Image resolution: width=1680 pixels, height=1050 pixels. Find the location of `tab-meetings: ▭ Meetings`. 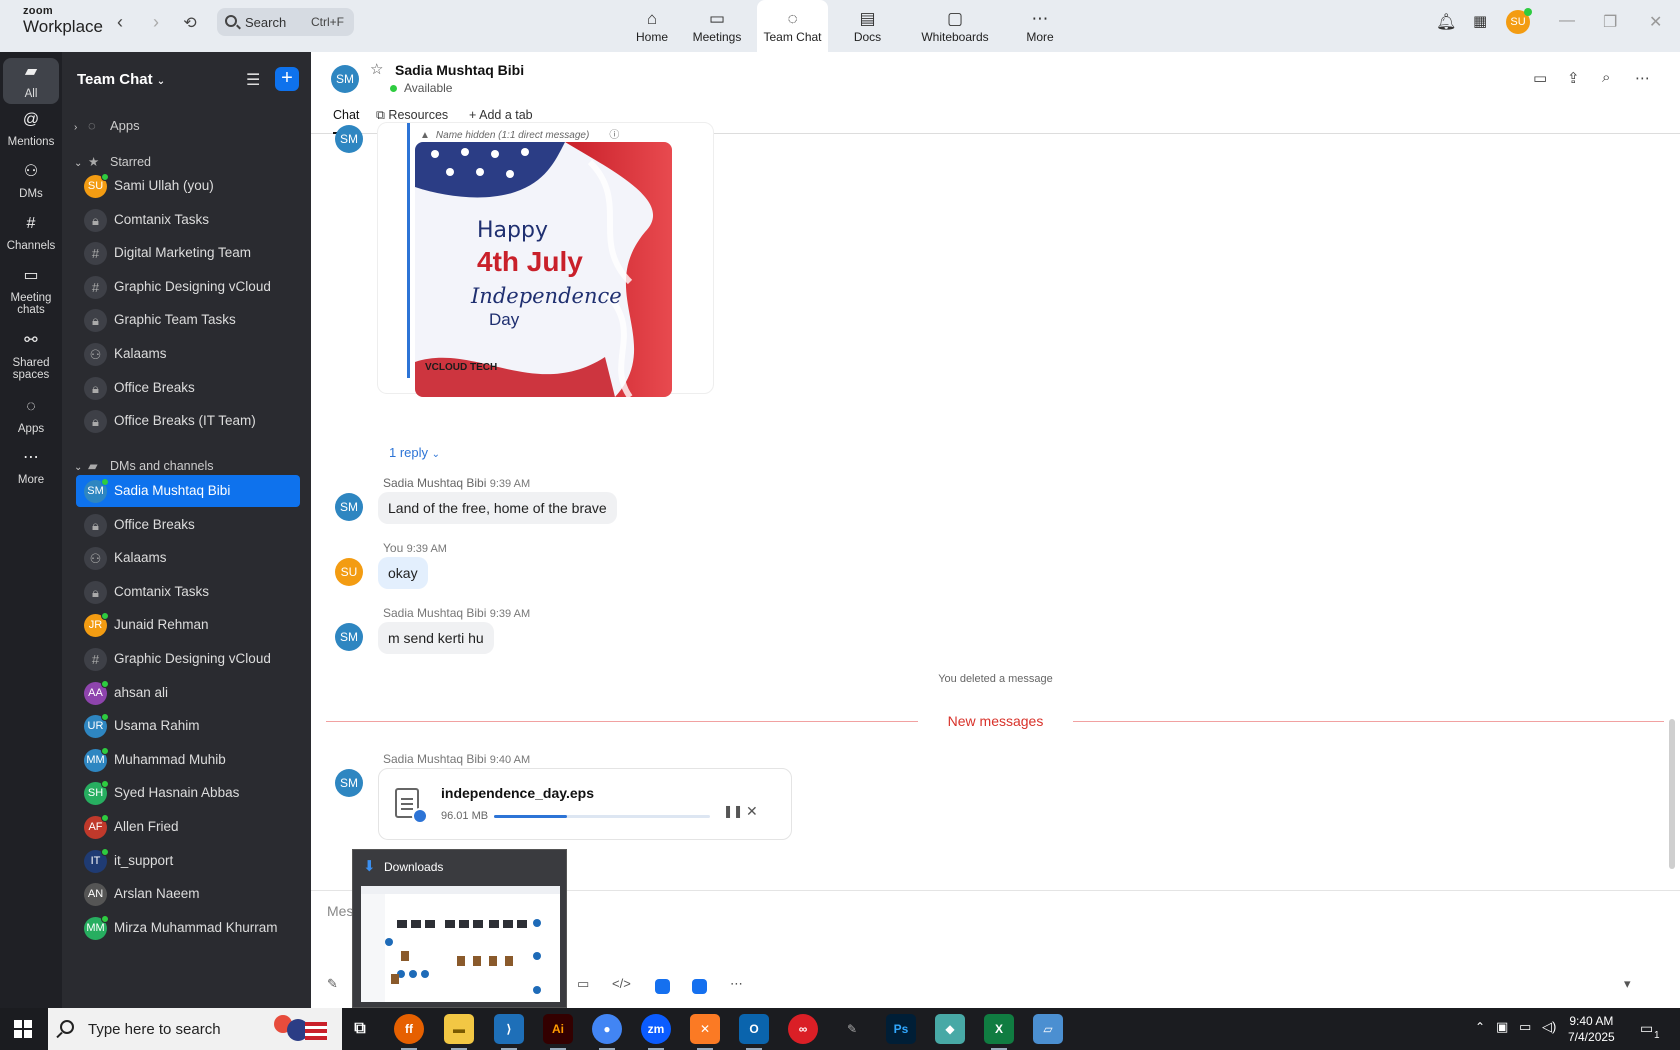

tab-meetings: ▭ Meetings is located at coordinates (717, 26).